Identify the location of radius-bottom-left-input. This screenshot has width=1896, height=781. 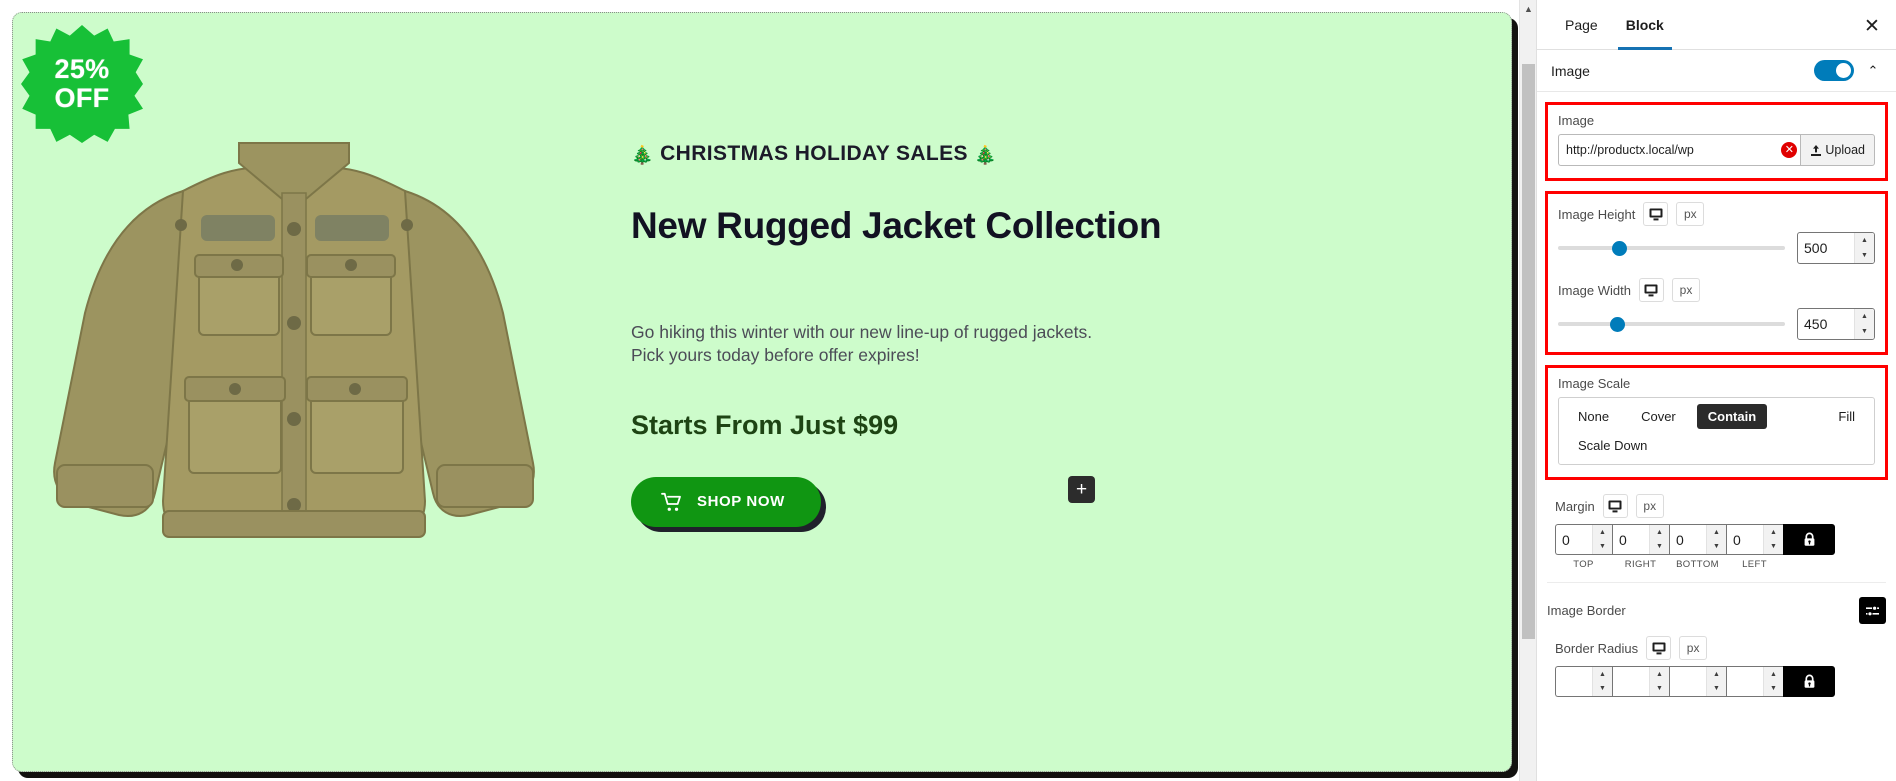
(1745, 681).